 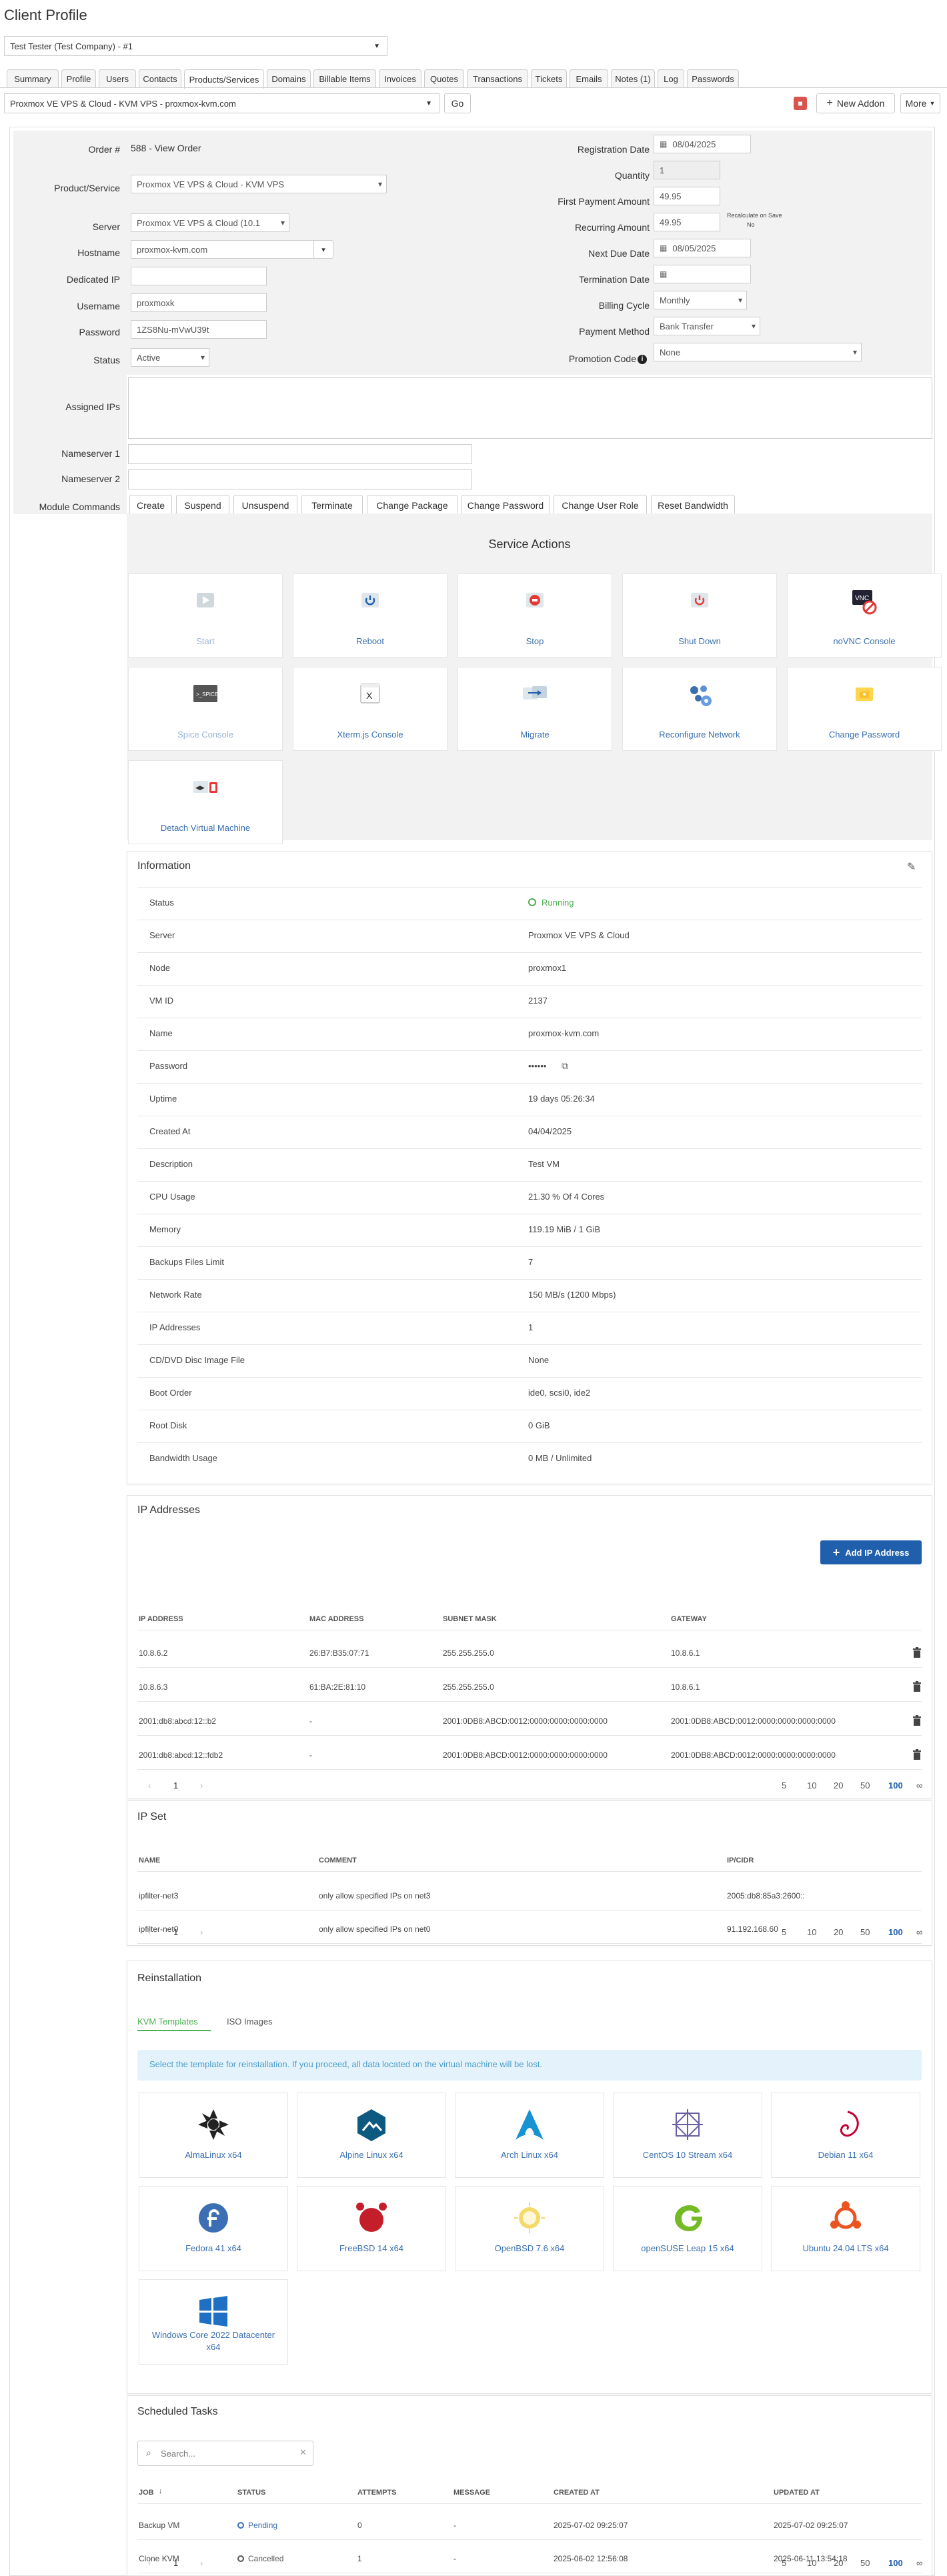 What do you see at coordinates (303, 2452) in the screenshot?
I see `clear-search-icon: ✕` at bounding box center [303, 2452].